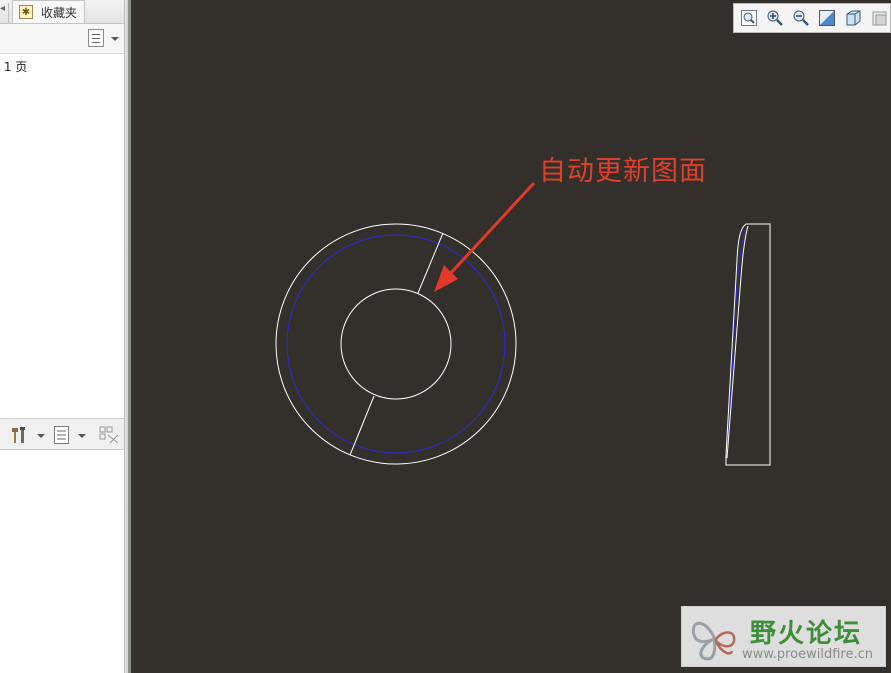 Image resolution: width=891 pixels, height=673 pixels. Describe the element at coordinates (4, 13) in the screenshot. I see `previous-tab-fragment: ◂` at that location.